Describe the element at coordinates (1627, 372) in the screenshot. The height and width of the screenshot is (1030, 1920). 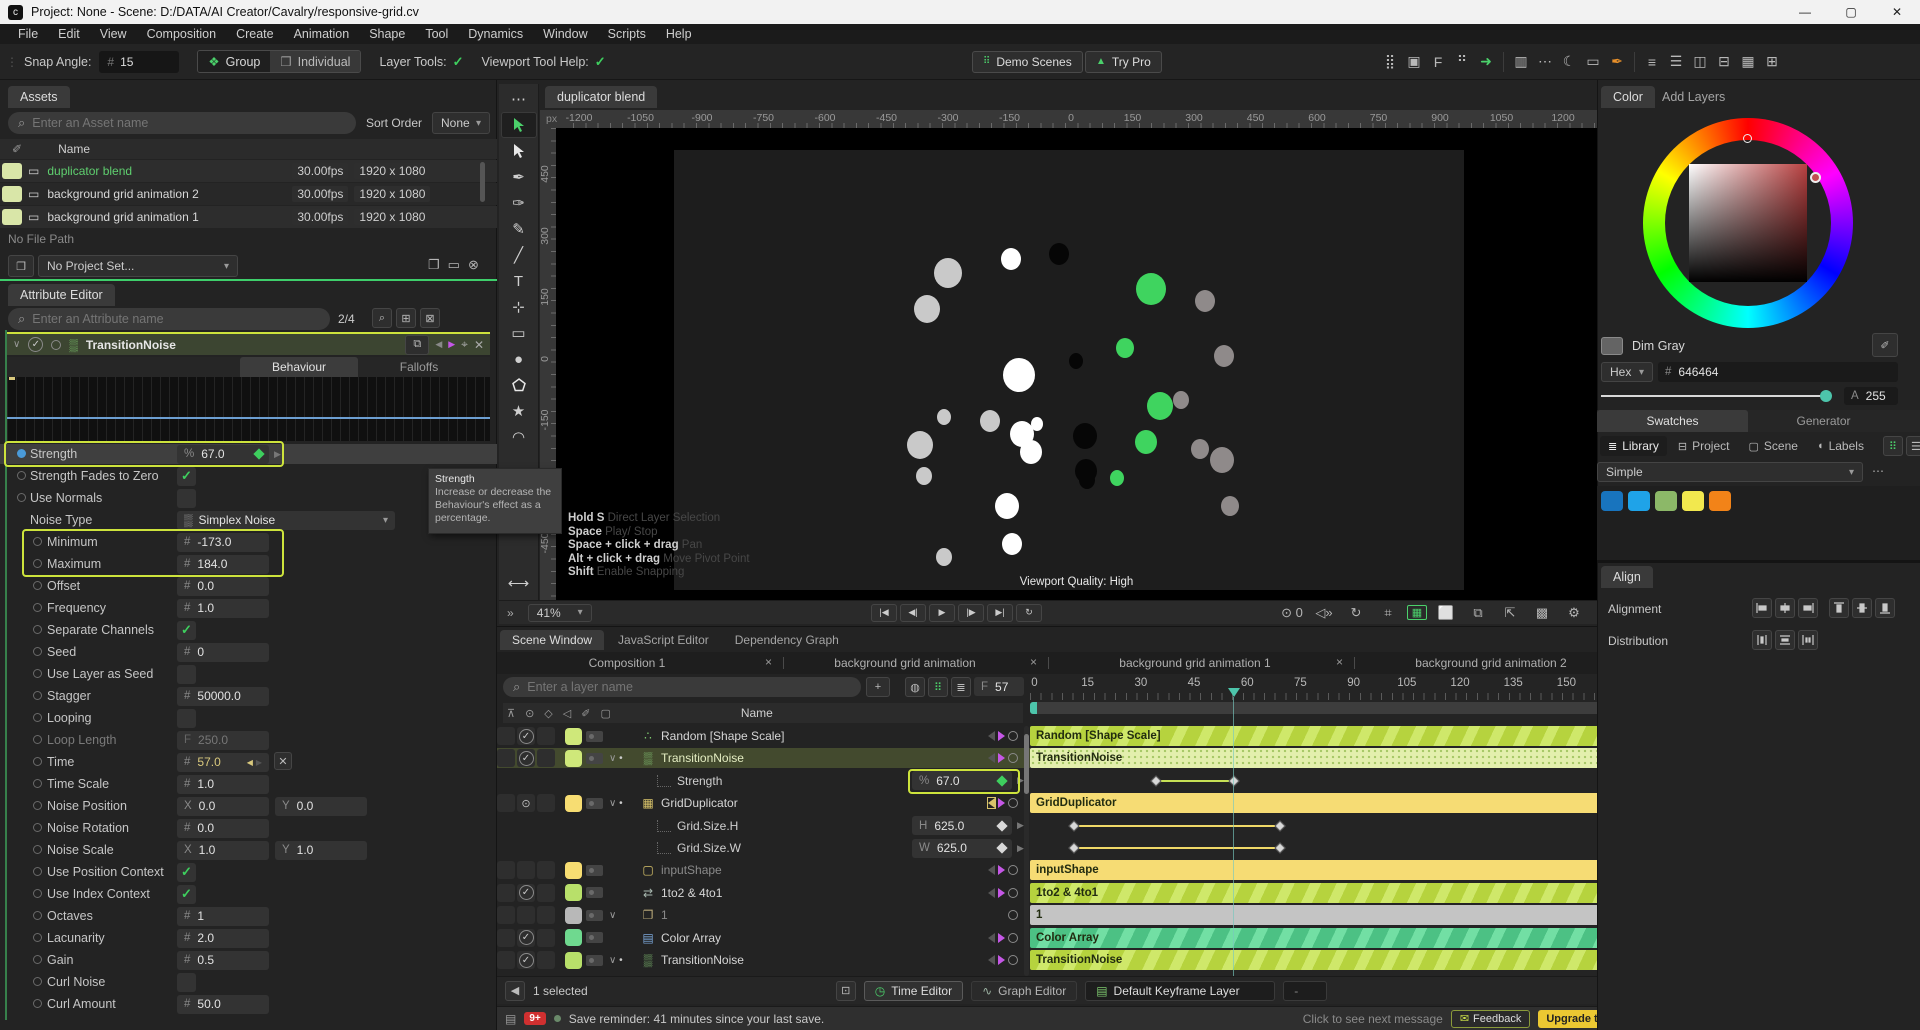
I see `hex-mode-dropdown: Hex ▾` at that location.